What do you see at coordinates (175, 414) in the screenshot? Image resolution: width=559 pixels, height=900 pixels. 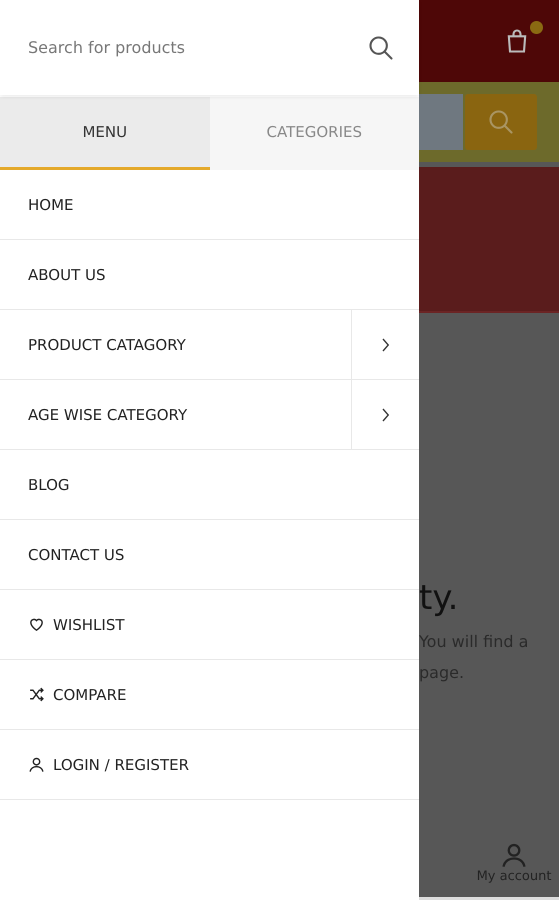 I see `menu-item: AGE WISE CATEGORY` at bounding box center [175, 414].